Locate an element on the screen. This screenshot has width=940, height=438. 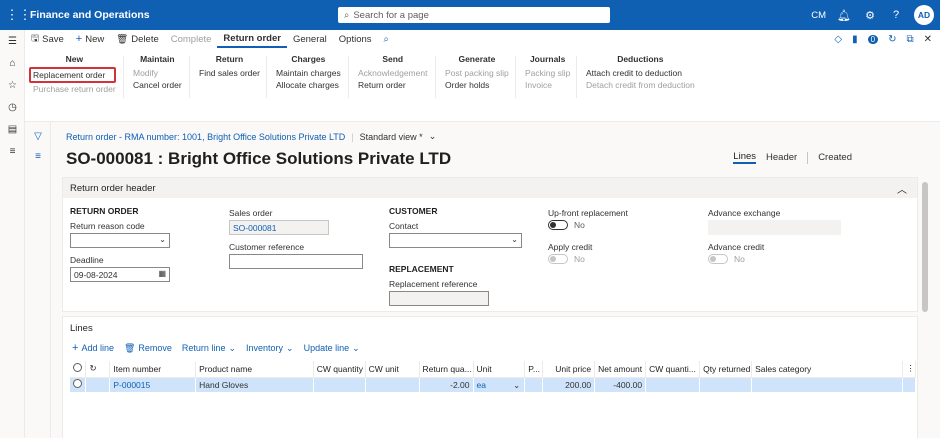
bell-icon: 🔔︎ is located at coordinates (844, 15).